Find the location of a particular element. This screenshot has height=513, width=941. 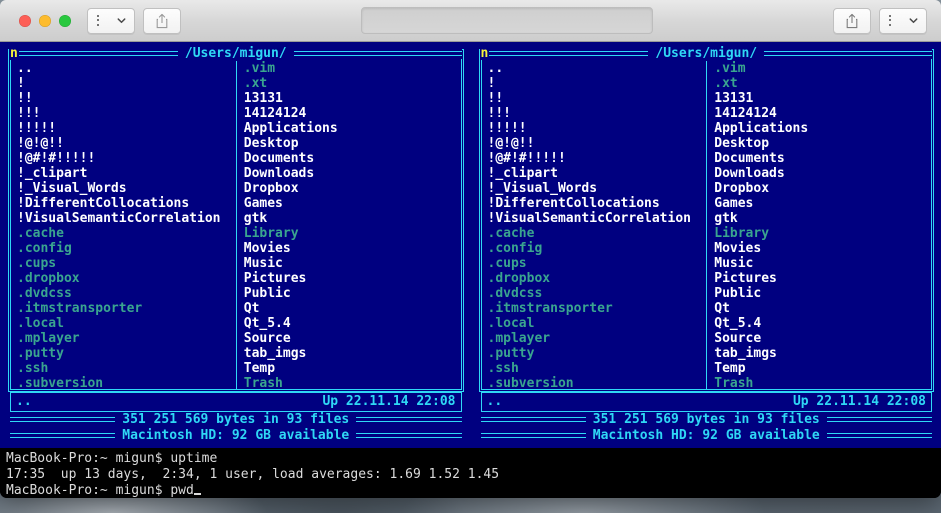

file-entry: !DifferentCollocations is located at coordinates (597, 203).